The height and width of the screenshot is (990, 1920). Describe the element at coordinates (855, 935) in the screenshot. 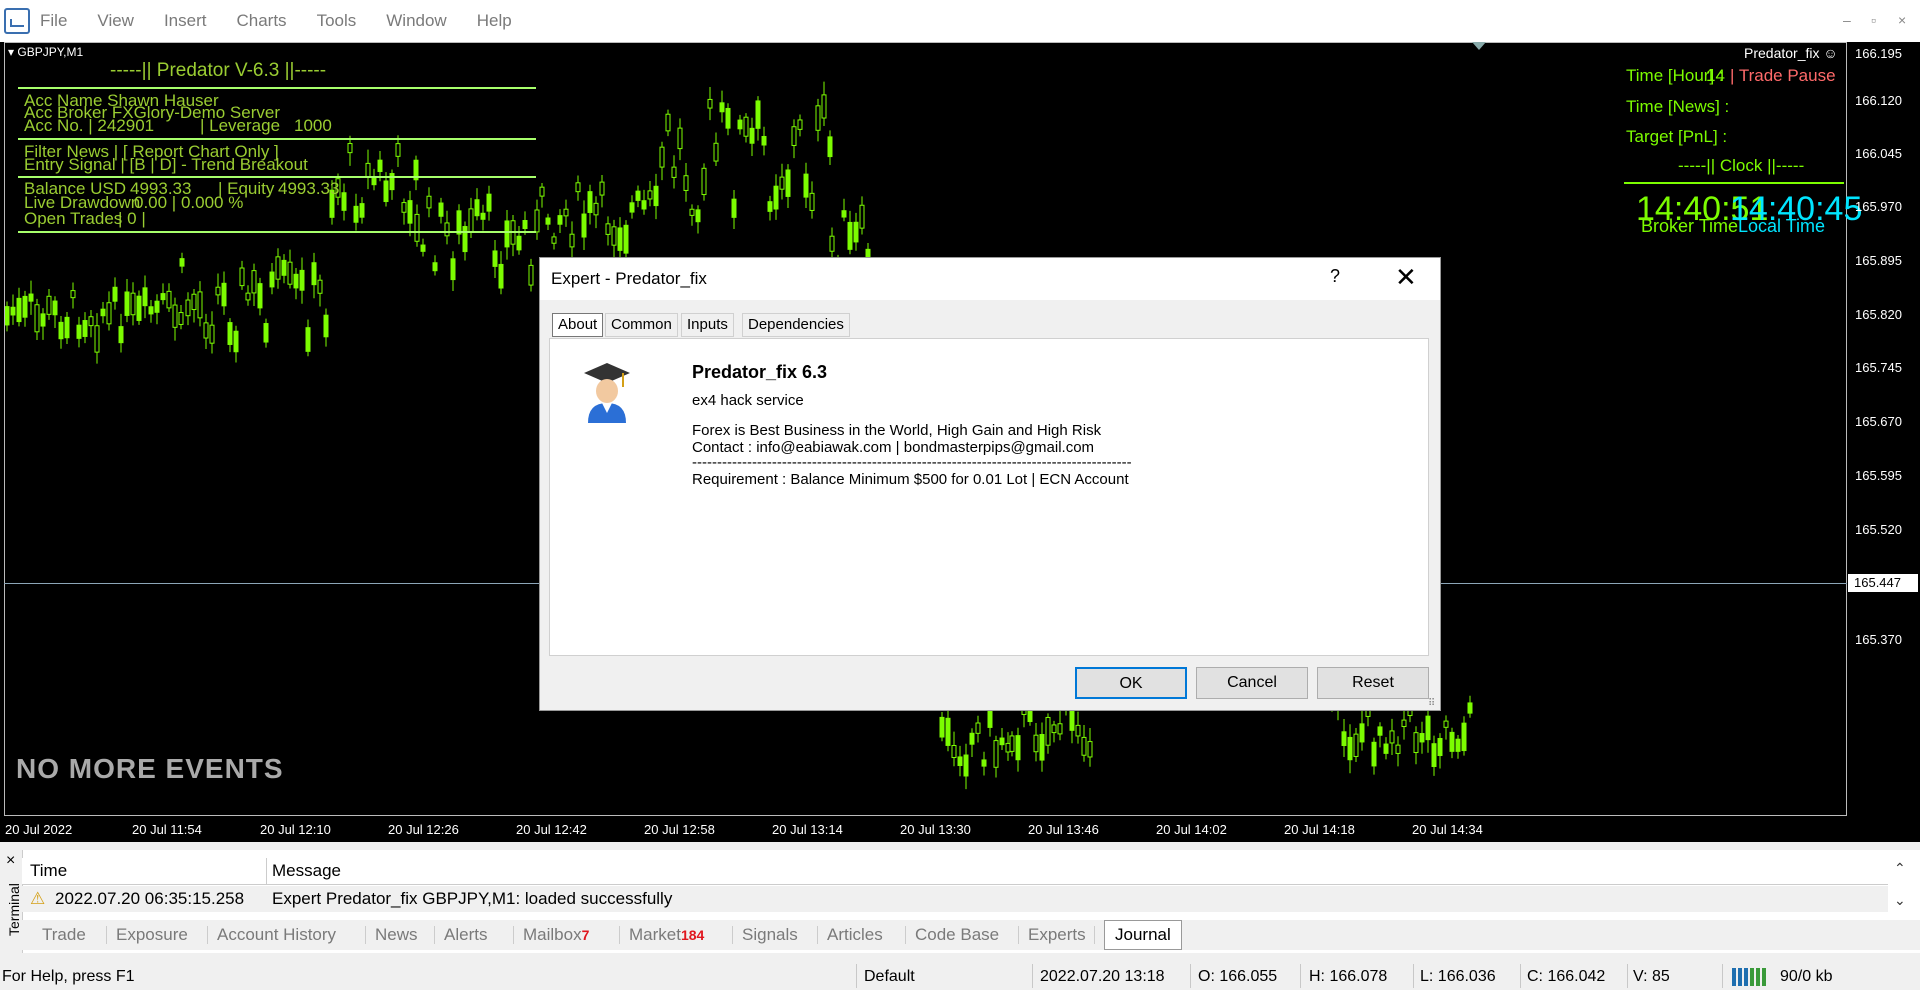

I see `tab-articles: Articles` at that location.